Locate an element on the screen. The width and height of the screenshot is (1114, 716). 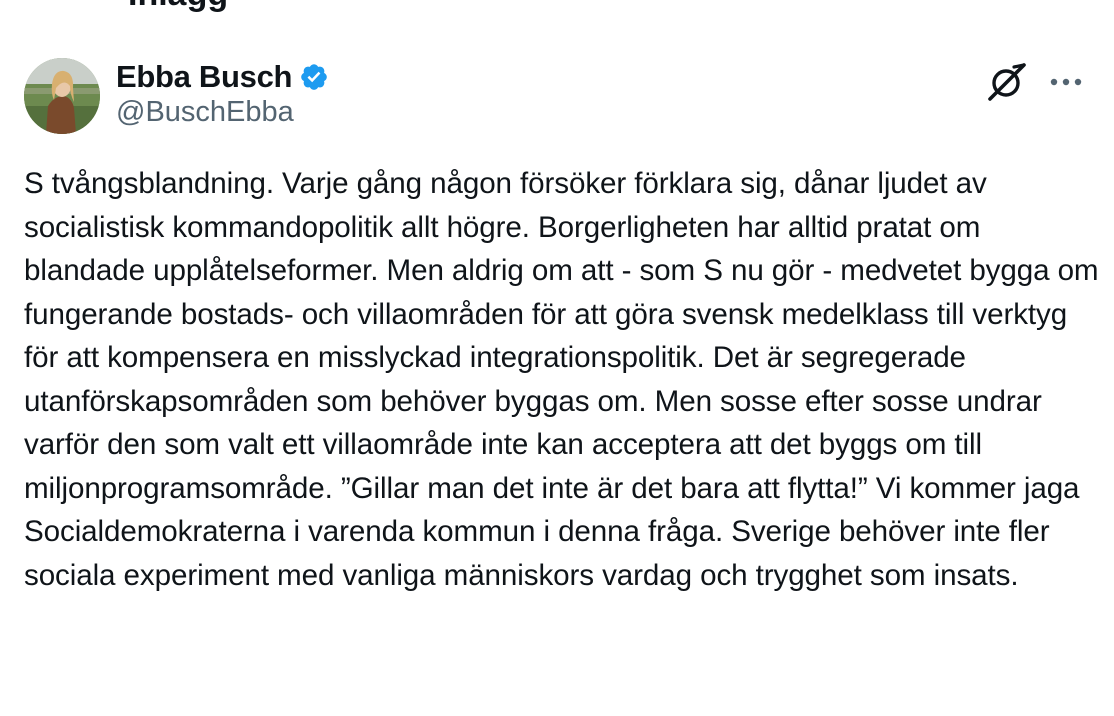
author-name-row: Ebba Busch is located at coordinates (222, 77).